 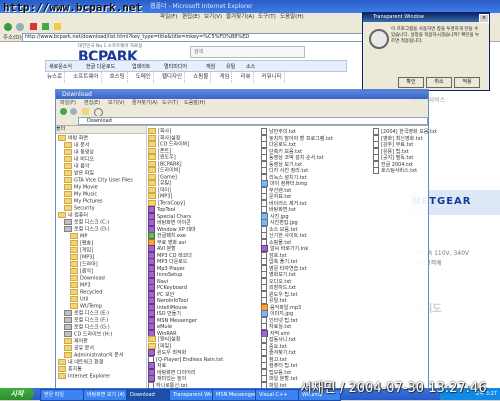 What do you see at coordinates (85, 111) in the screenshot?
I see `folder-up-icon` at bounding box center [85, 111].